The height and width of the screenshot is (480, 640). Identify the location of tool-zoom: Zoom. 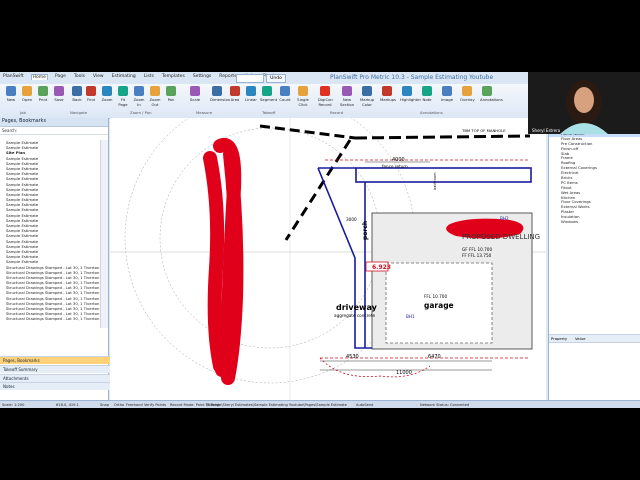
(107, 94).